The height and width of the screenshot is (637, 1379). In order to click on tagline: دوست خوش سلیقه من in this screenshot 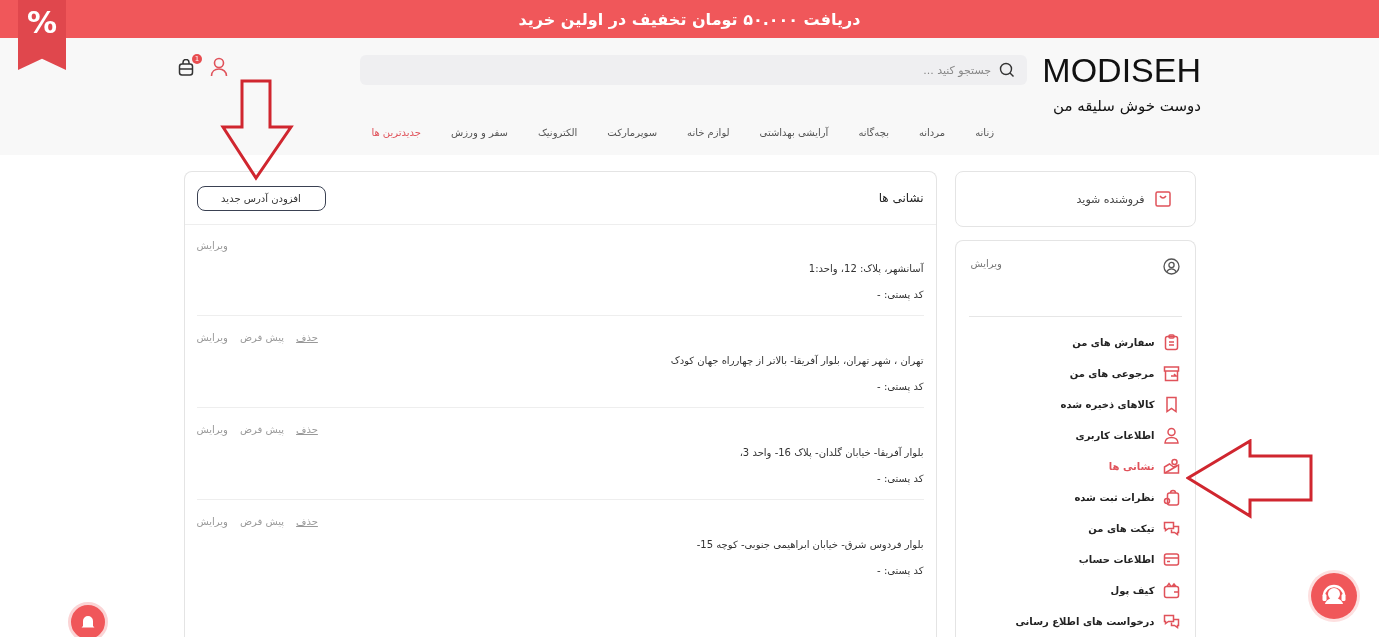, I will do `click(1127, 106)`.